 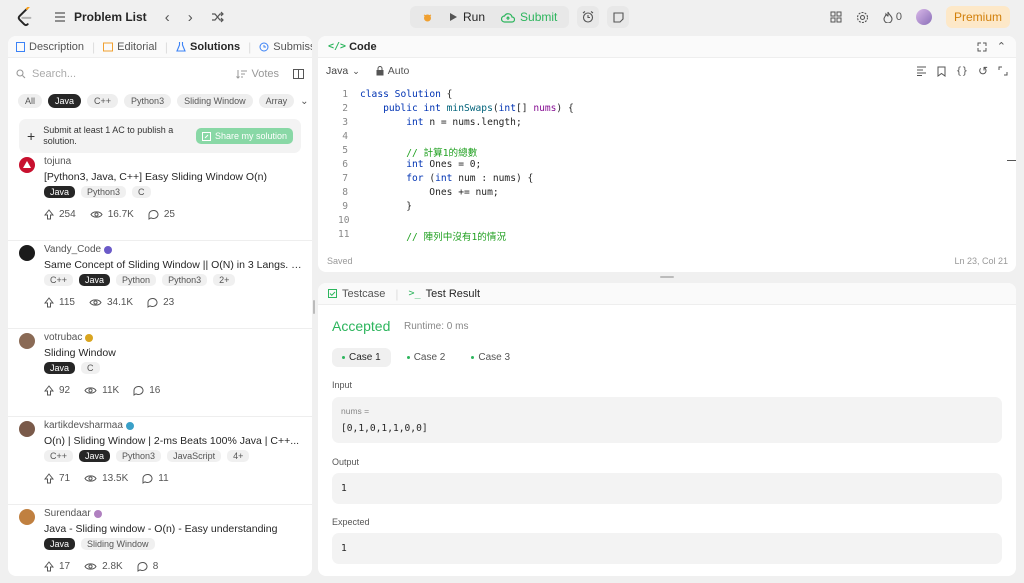 What do you see at coordinates (190, 17) in the screenshot?
I see `chevron-right-icon: ›` at bounding box center [190, 17].